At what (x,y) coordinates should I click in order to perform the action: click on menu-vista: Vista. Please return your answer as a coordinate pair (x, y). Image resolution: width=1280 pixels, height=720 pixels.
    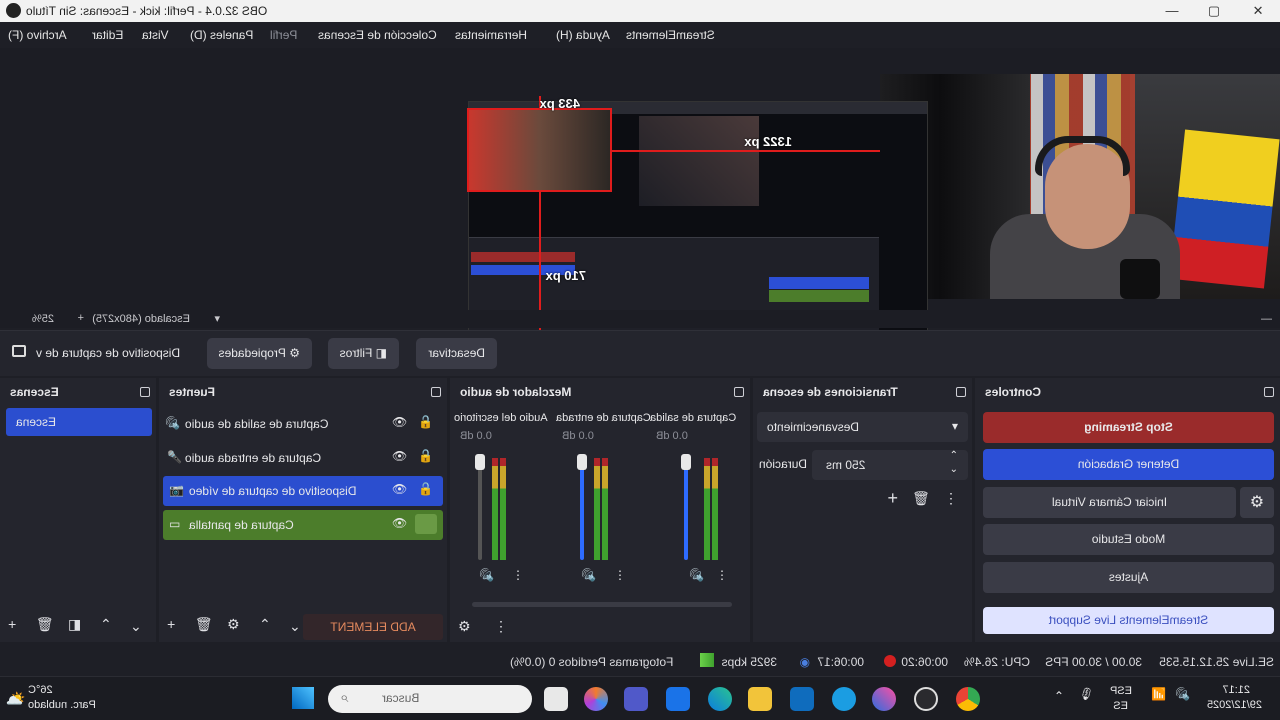
    Looking at the image, I should click on (155, 35).